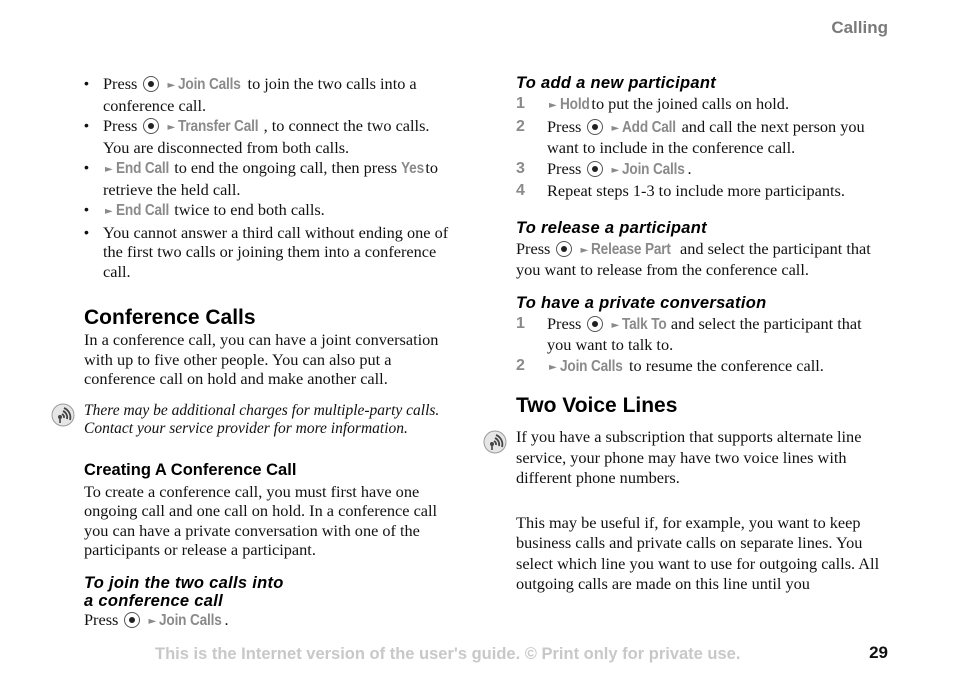 This screenshot has width=954, height=677. What do you see at coordinates (653, 103) in the screenshot?
I see `step-item: 1 ► Hold to put the joined calls on hold.` at bounding box center [653, 103].